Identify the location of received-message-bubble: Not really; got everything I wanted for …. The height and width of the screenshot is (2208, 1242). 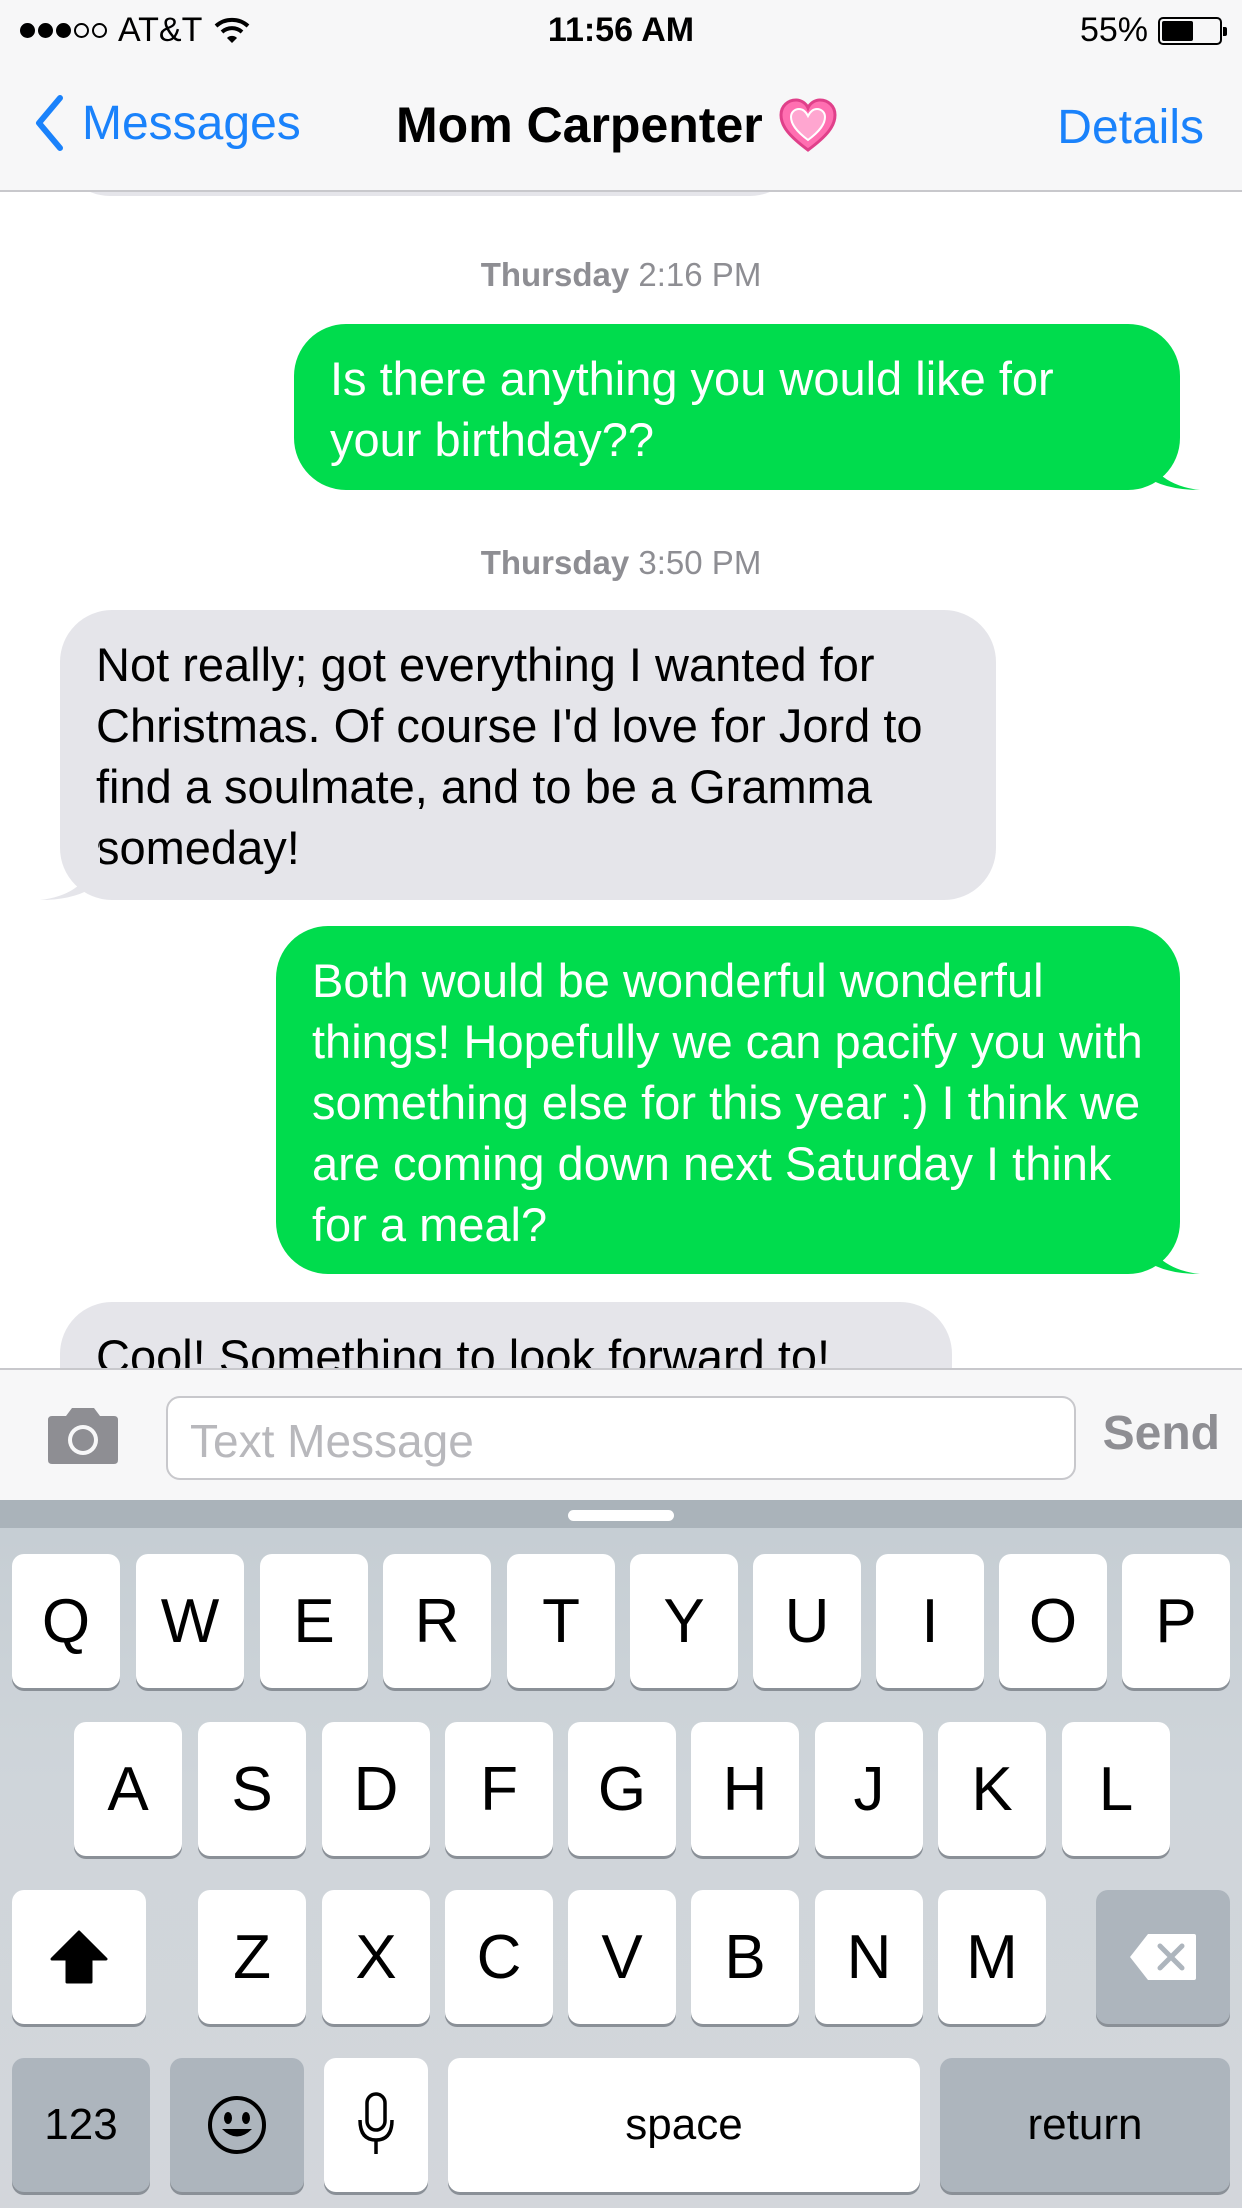
(518, 755).